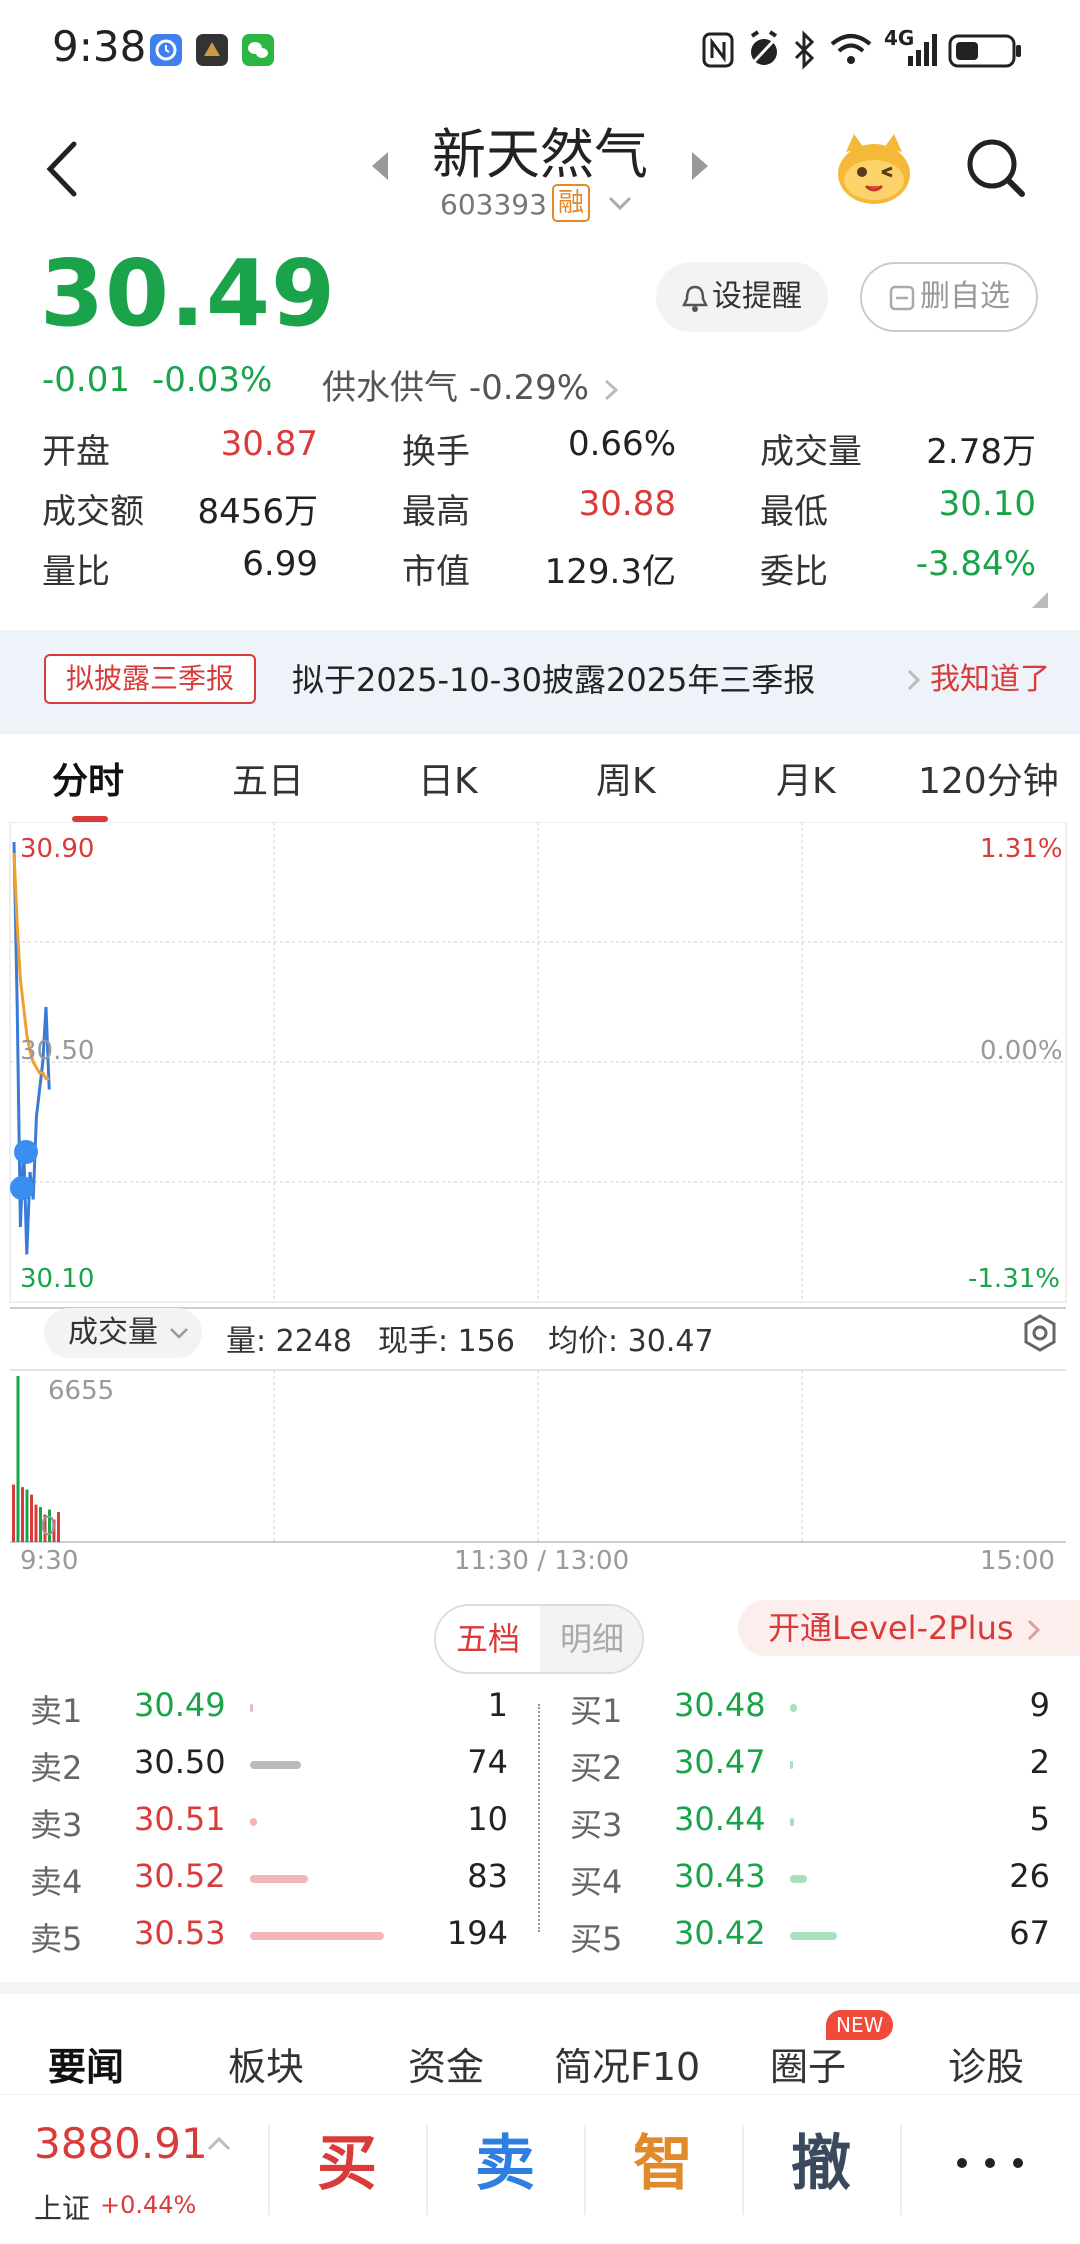 This screenshot has height=2244, width=1080. I want to click on remove-watchlist-button: 删自选, so click(949, 297).